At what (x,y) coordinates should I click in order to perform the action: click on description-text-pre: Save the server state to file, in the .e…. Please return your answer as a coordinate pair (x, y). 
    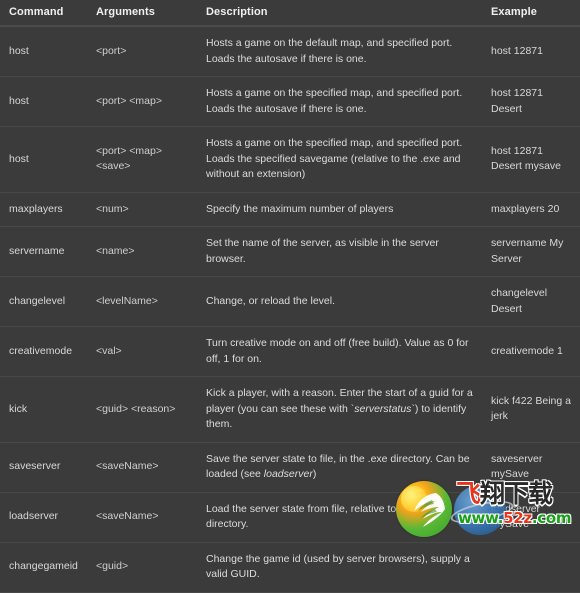
    Looking at the image, I should click on (338, 466).